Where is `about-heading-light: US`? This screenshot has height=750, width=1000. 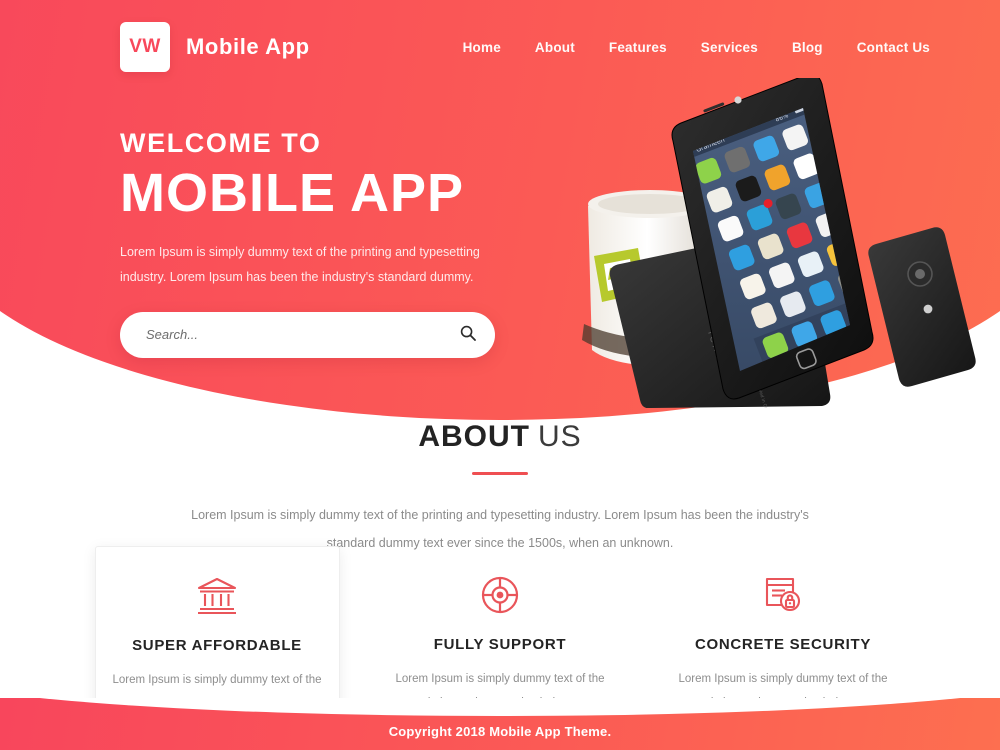
about-heading-light: US is located at coordinates (559, 436).